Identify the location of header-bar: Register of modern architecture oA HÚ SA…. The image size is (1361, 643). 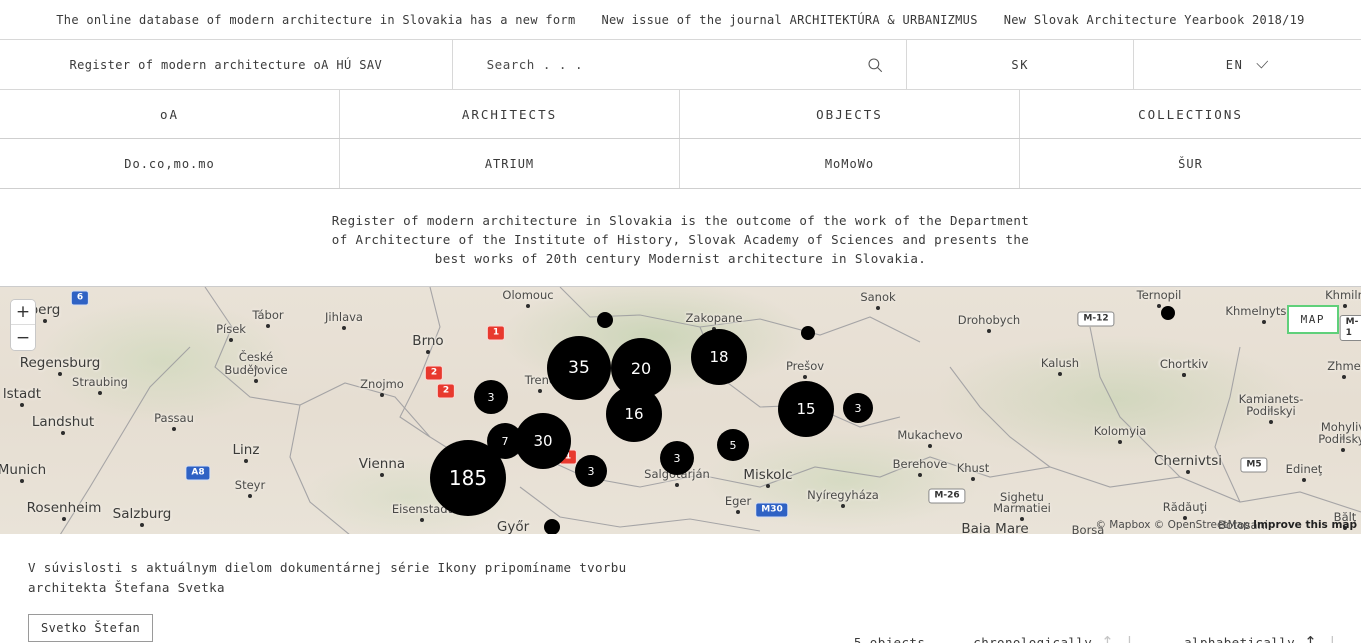
(680, 65).